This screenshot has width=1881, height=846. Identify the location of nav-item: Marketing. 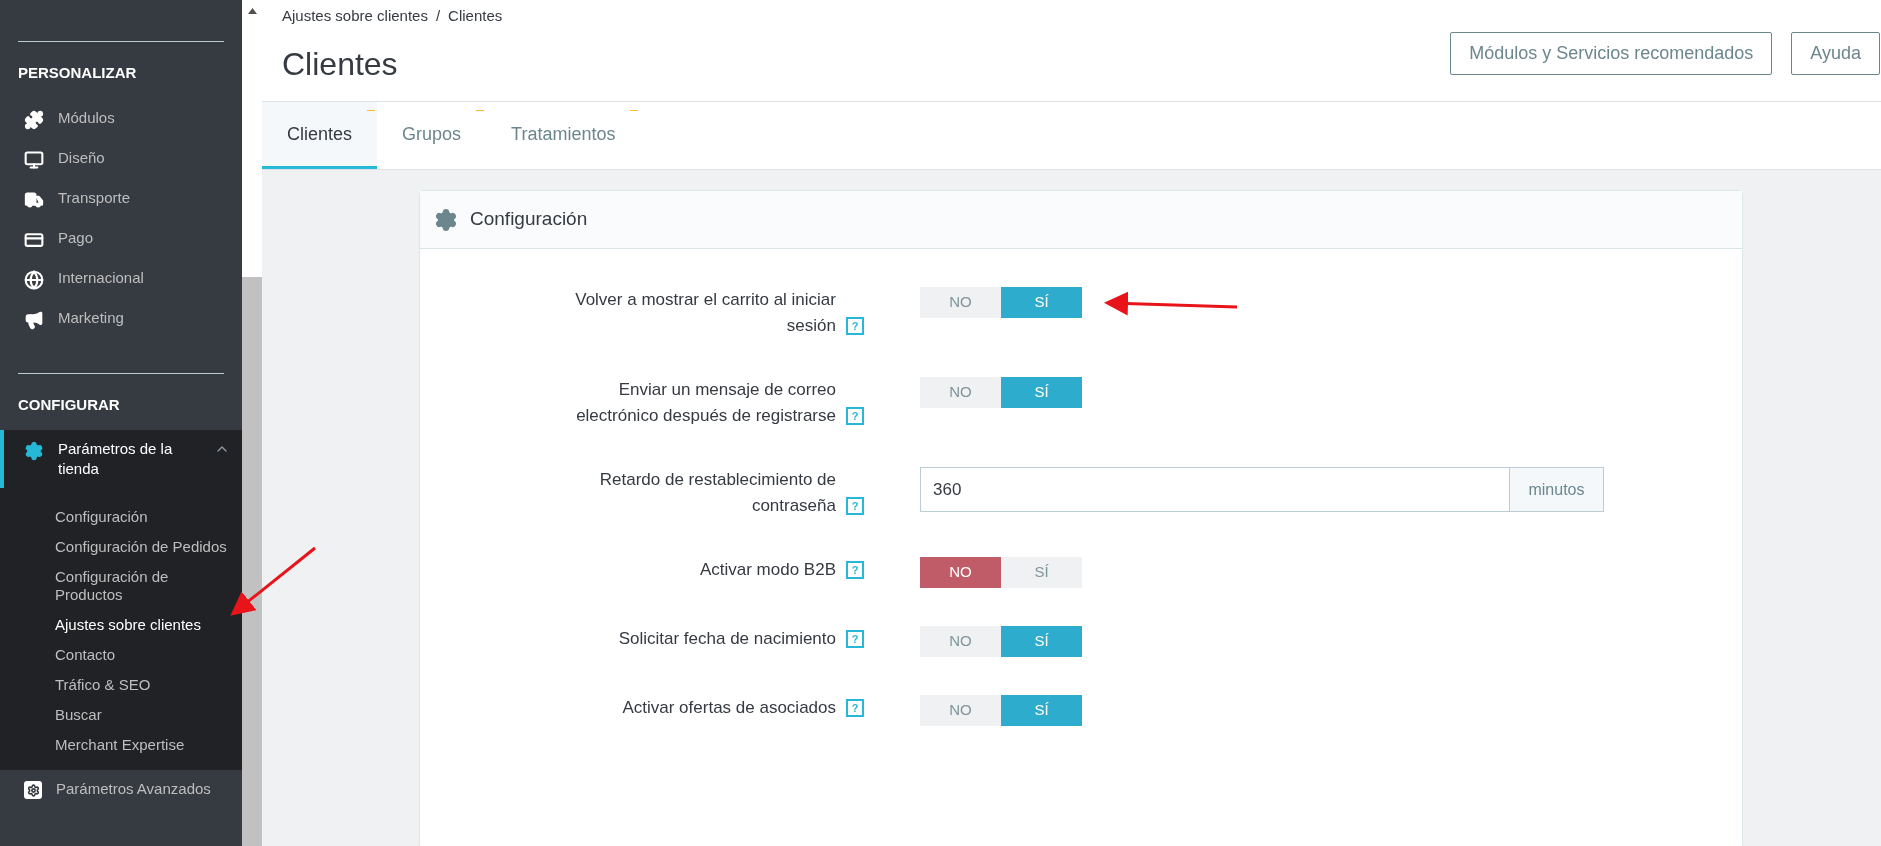
(121, 318).